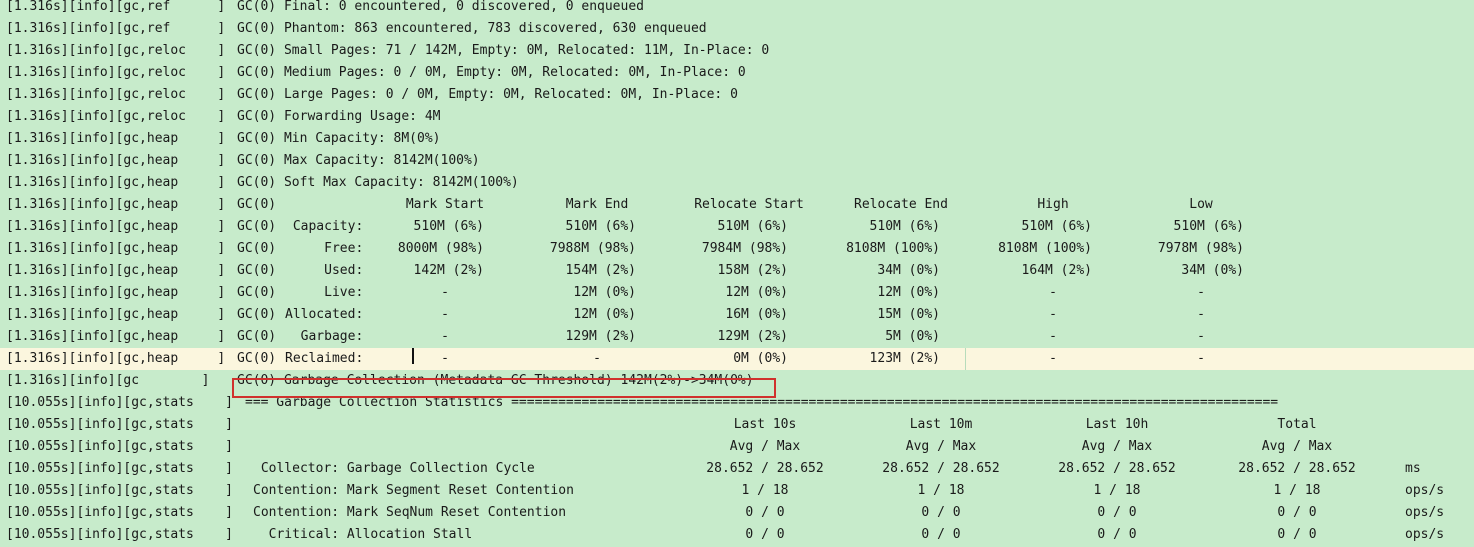 The image size is (1474, 547). What do you see at coordinates (116, 28) in the screenshot?
I see `log-tag: [1.316s][info][gc,ref ]` at bounding box center [116, 28].